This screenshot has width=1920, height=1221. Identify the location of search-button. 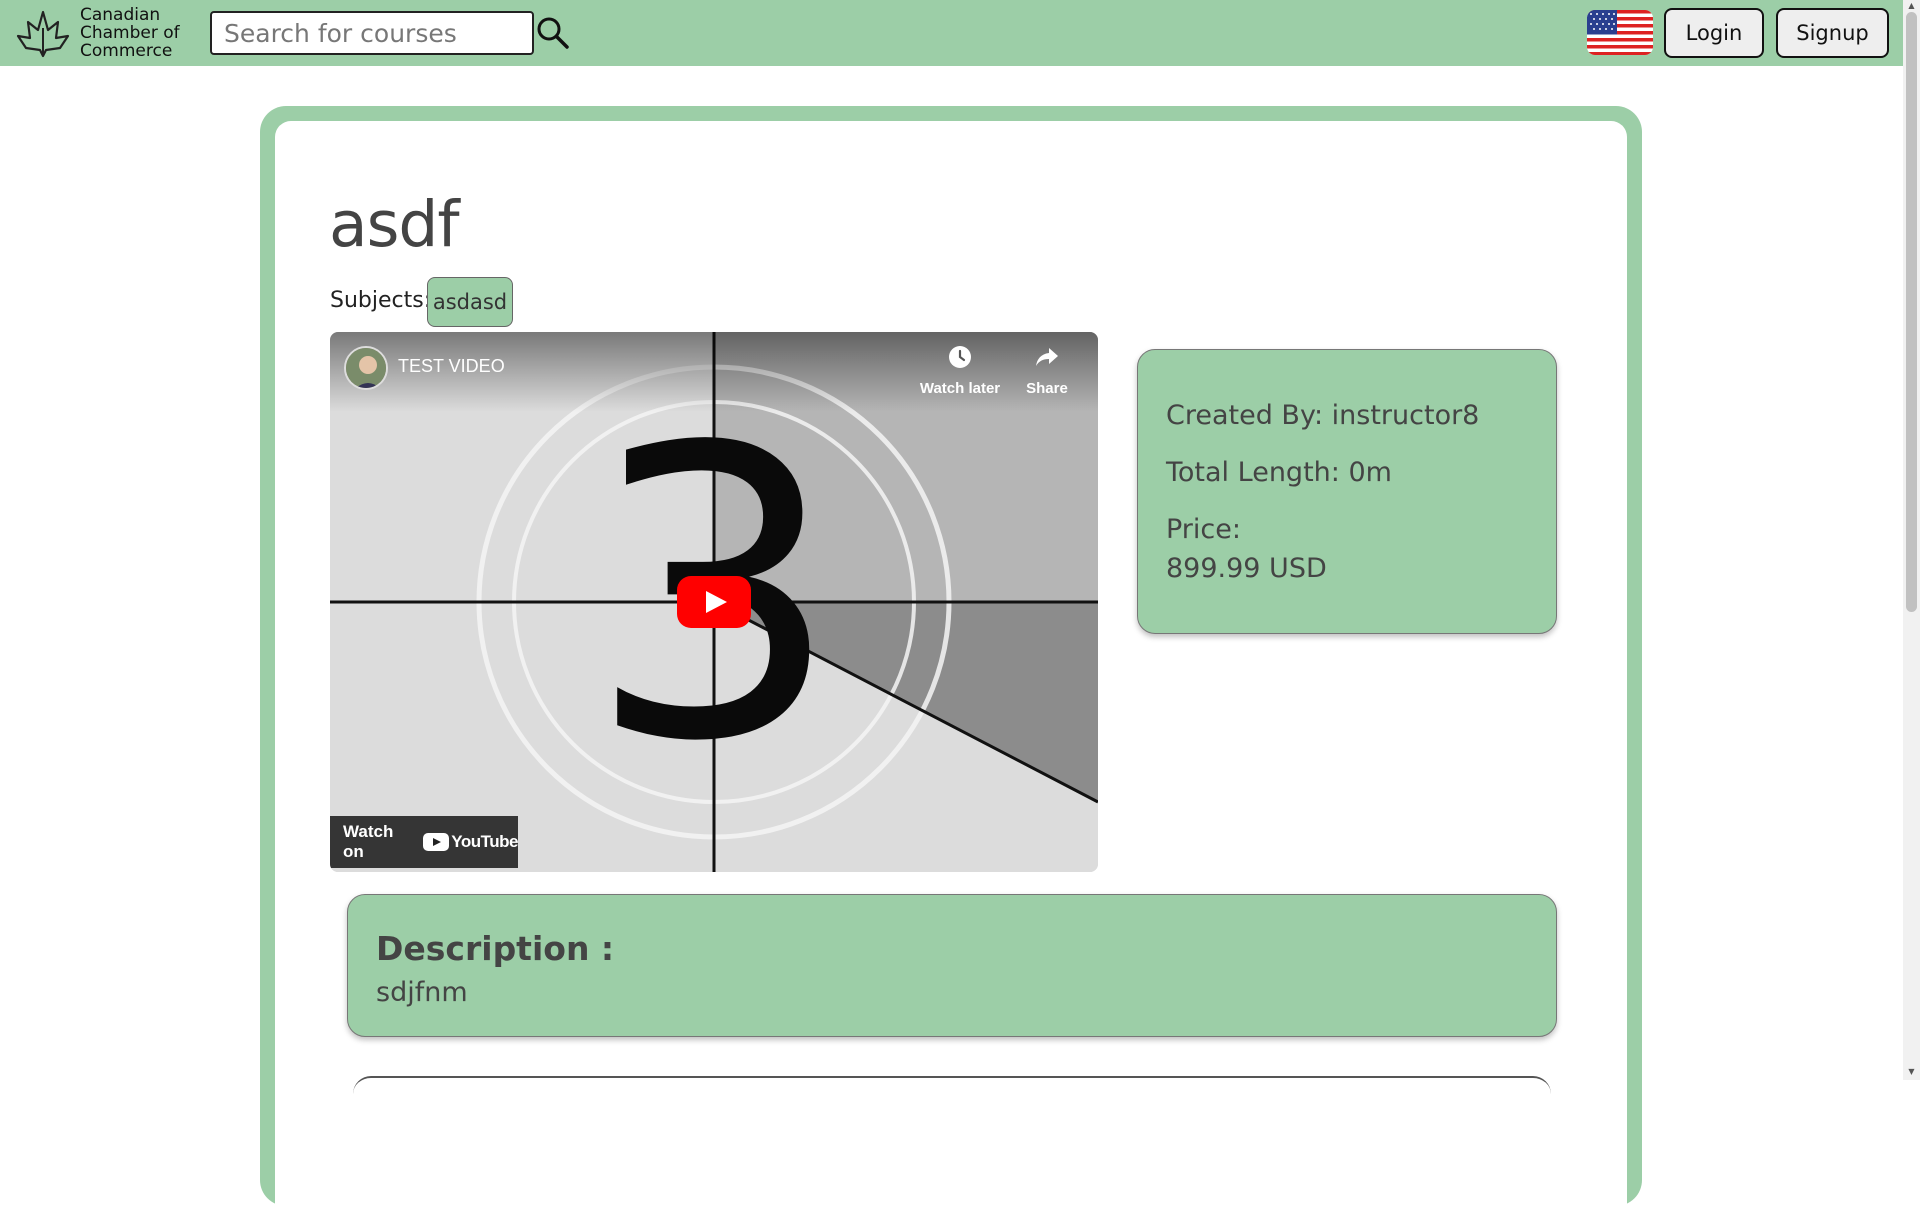
(553, 33).